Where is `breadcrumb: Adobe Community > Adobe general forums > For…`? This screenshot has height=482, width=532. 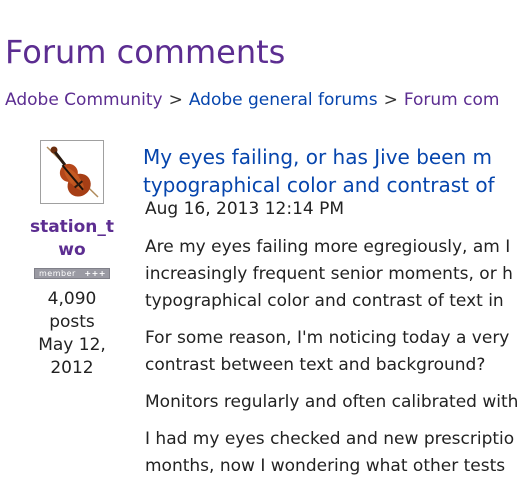 breadcrumb: Adobe Community > Adobe general forums > For… is located at coordinates (252, 100).